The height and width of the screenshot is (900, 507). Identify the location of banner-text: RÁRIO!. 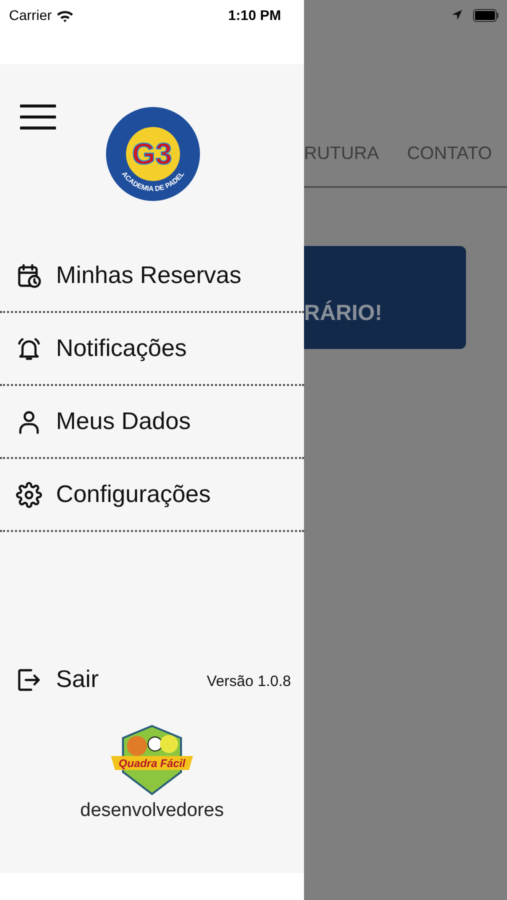
(343, 313).